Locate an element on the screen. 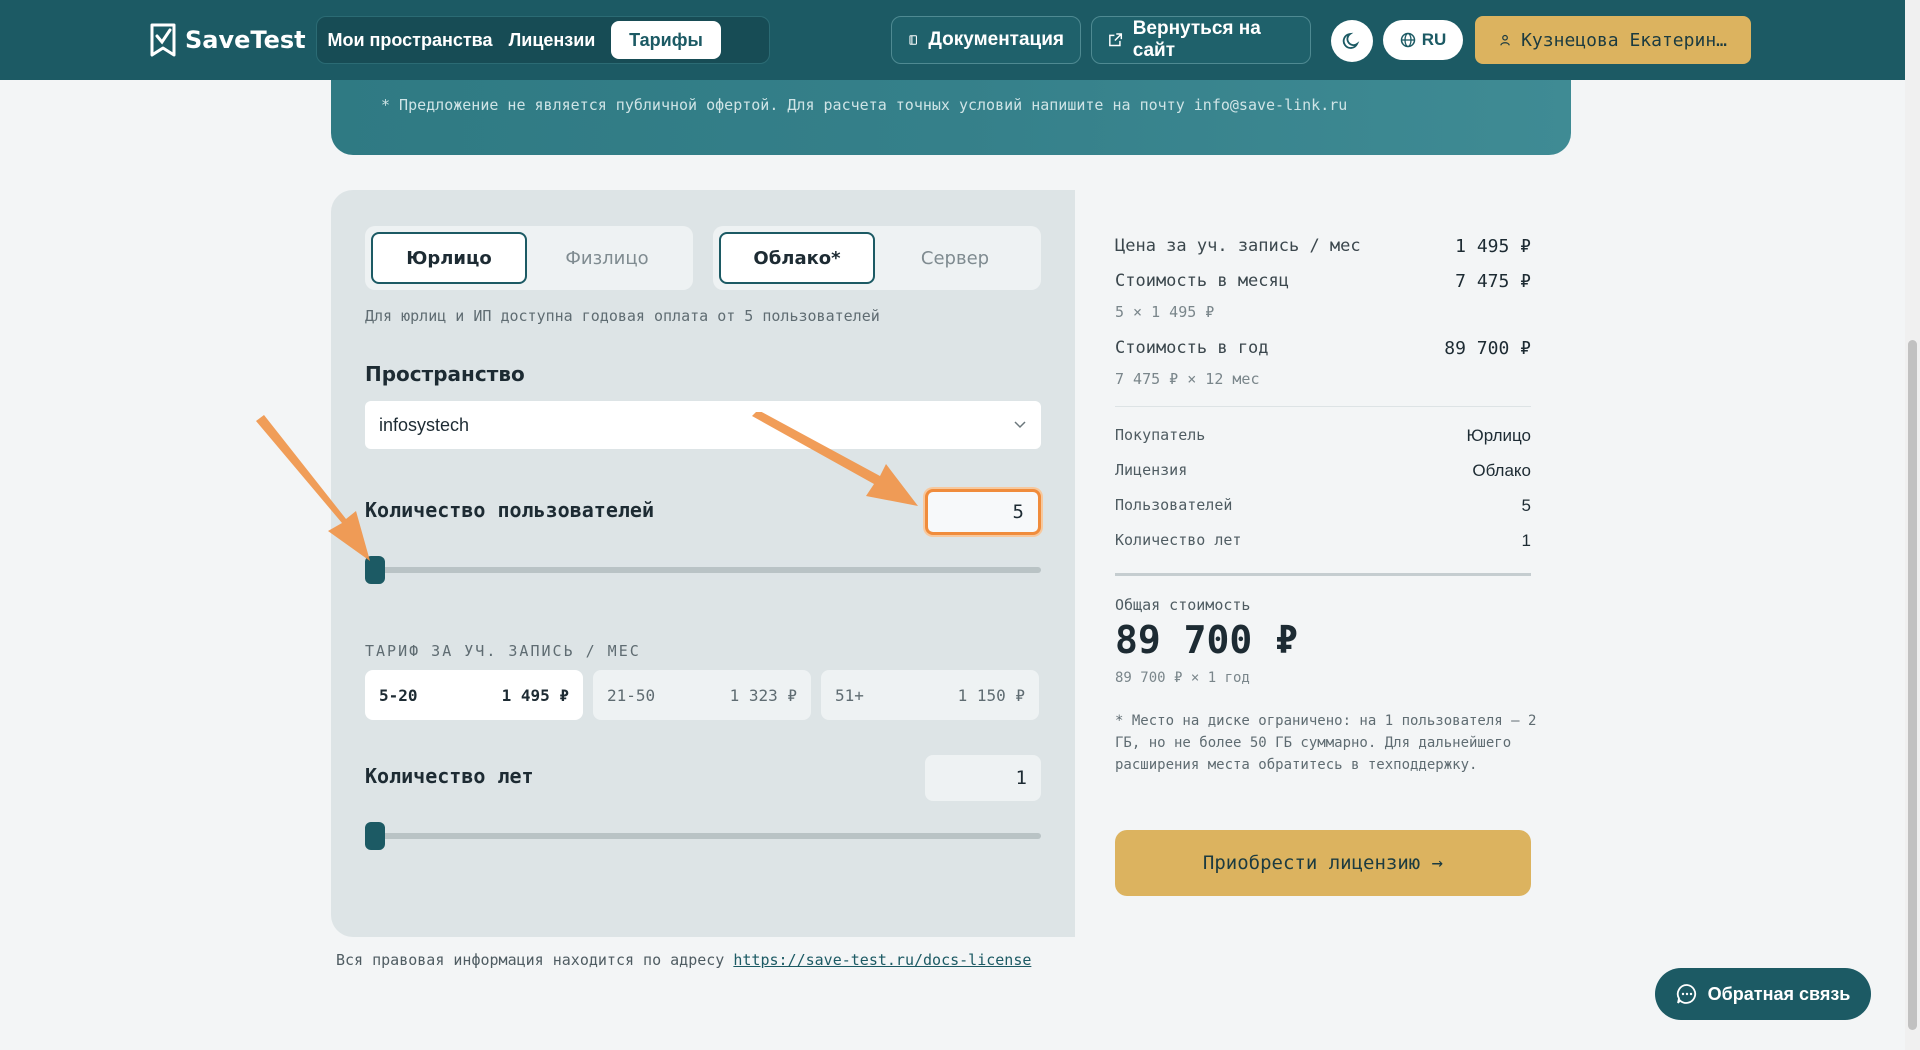 The image size is (1920, 1050). years-slider-track is located at coordinates (703, 836).